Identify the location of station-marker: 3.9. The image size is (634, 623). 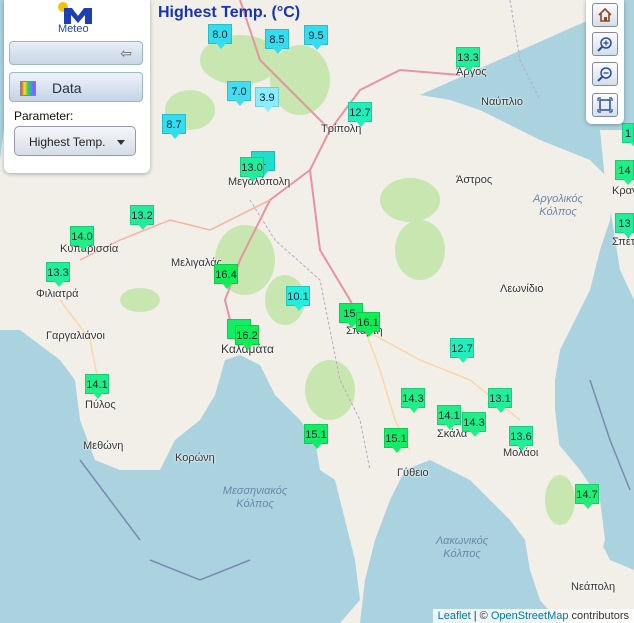
(267, 99).